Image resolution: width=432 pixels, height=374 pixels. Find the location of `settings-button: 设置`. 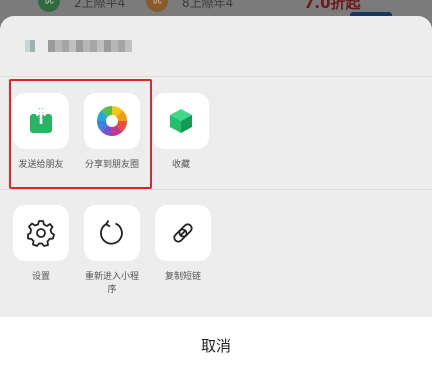

settings-button: 设置 is located at coordinates (41, 244).